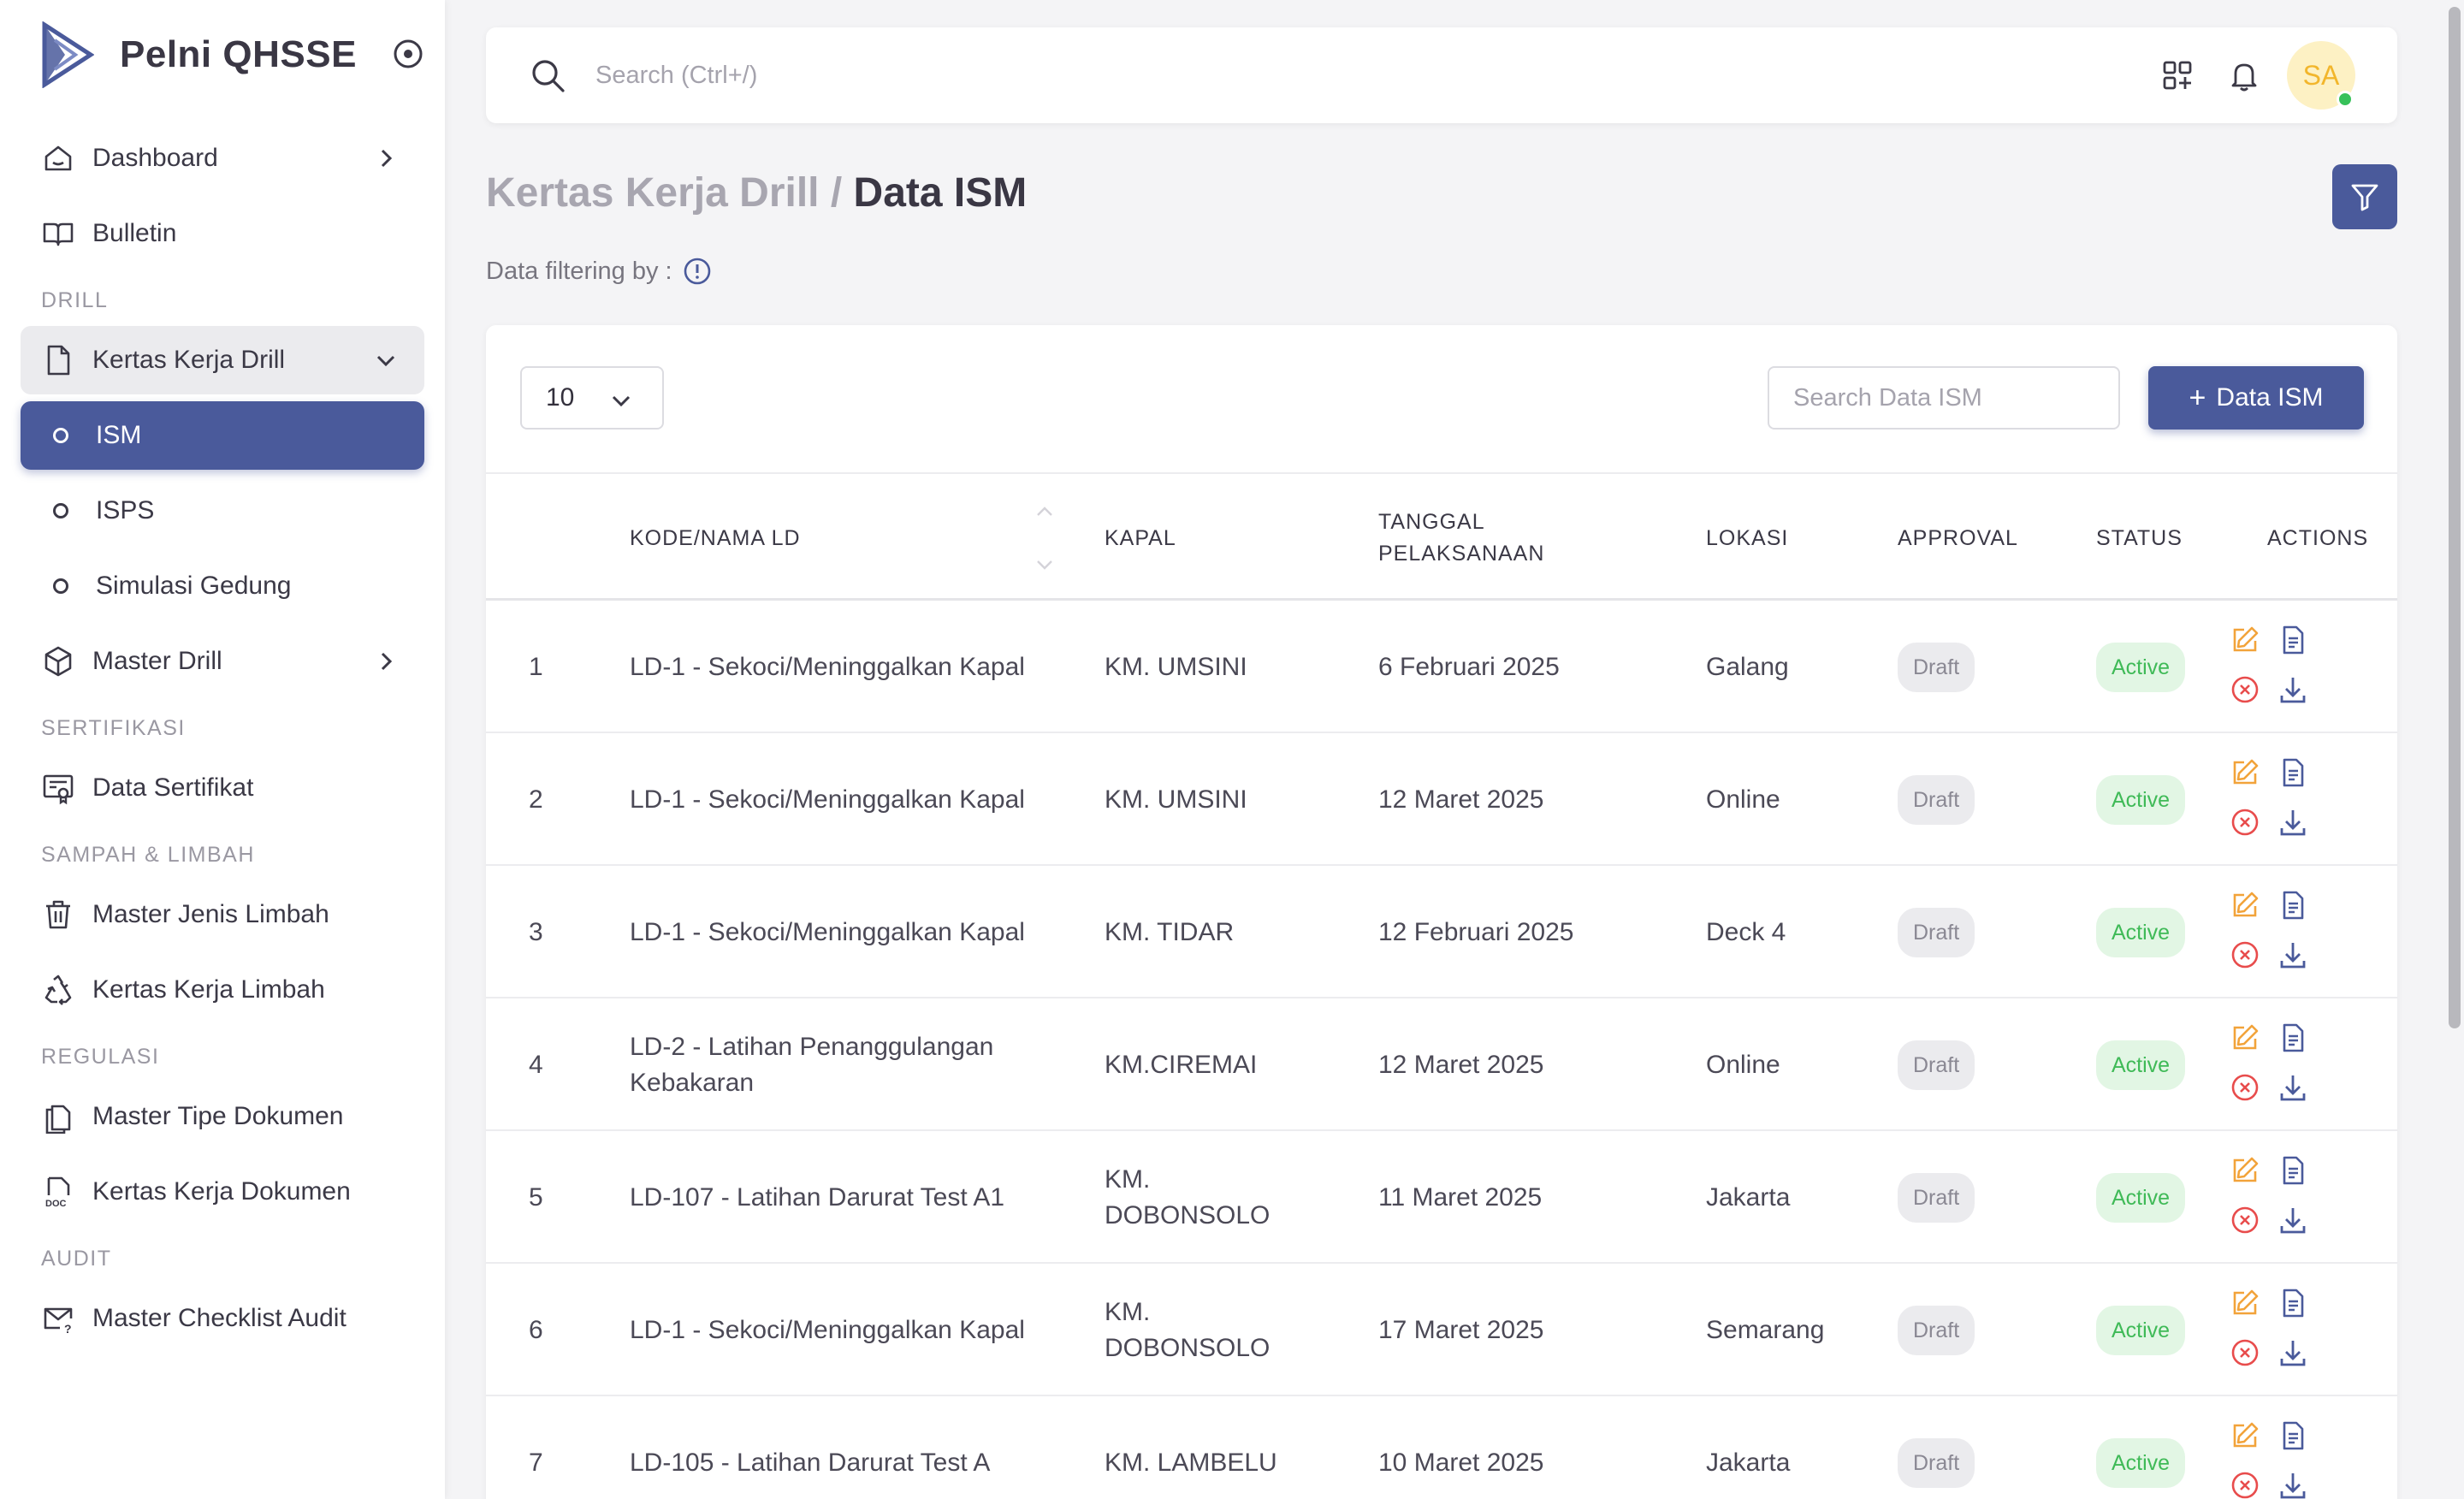  I want to click on bell-icon, so click(2244, 75).